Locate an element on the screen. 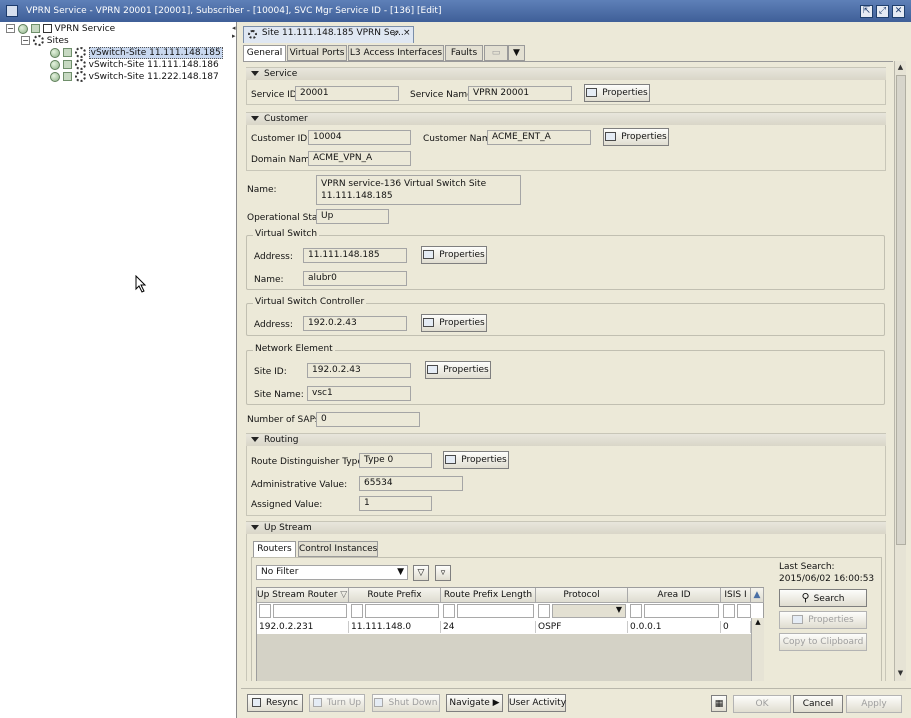 The height and width of the screenshot is (718, 911). shut-down-button: Shut Down is located at coordinates (406, 703).